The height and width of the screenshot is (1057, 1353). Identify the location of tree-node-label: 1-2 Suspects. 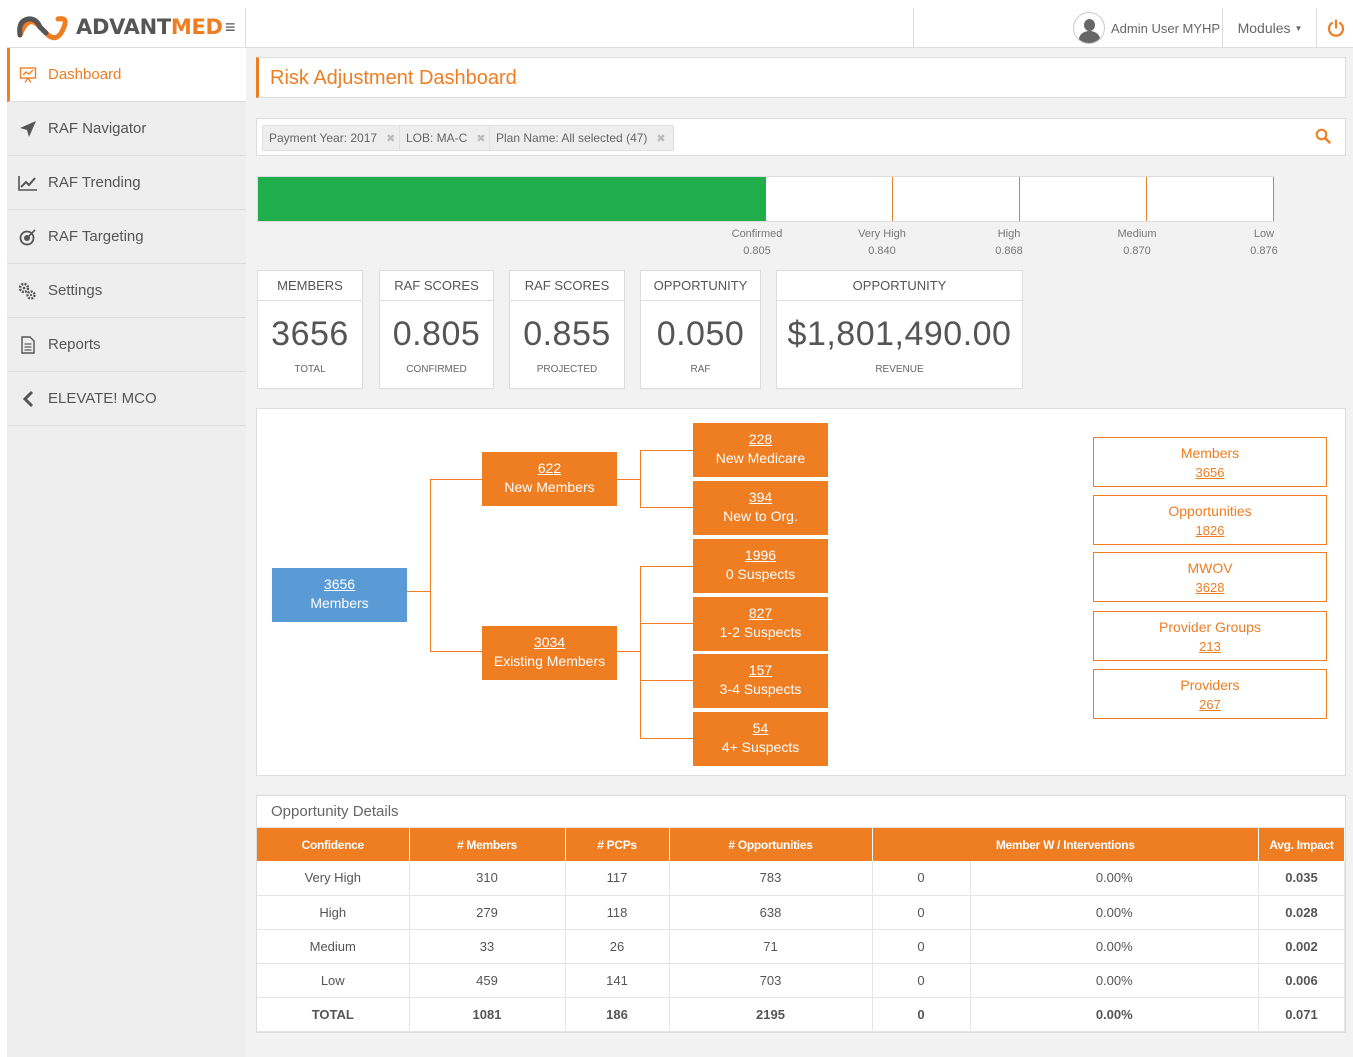
(760, 632).